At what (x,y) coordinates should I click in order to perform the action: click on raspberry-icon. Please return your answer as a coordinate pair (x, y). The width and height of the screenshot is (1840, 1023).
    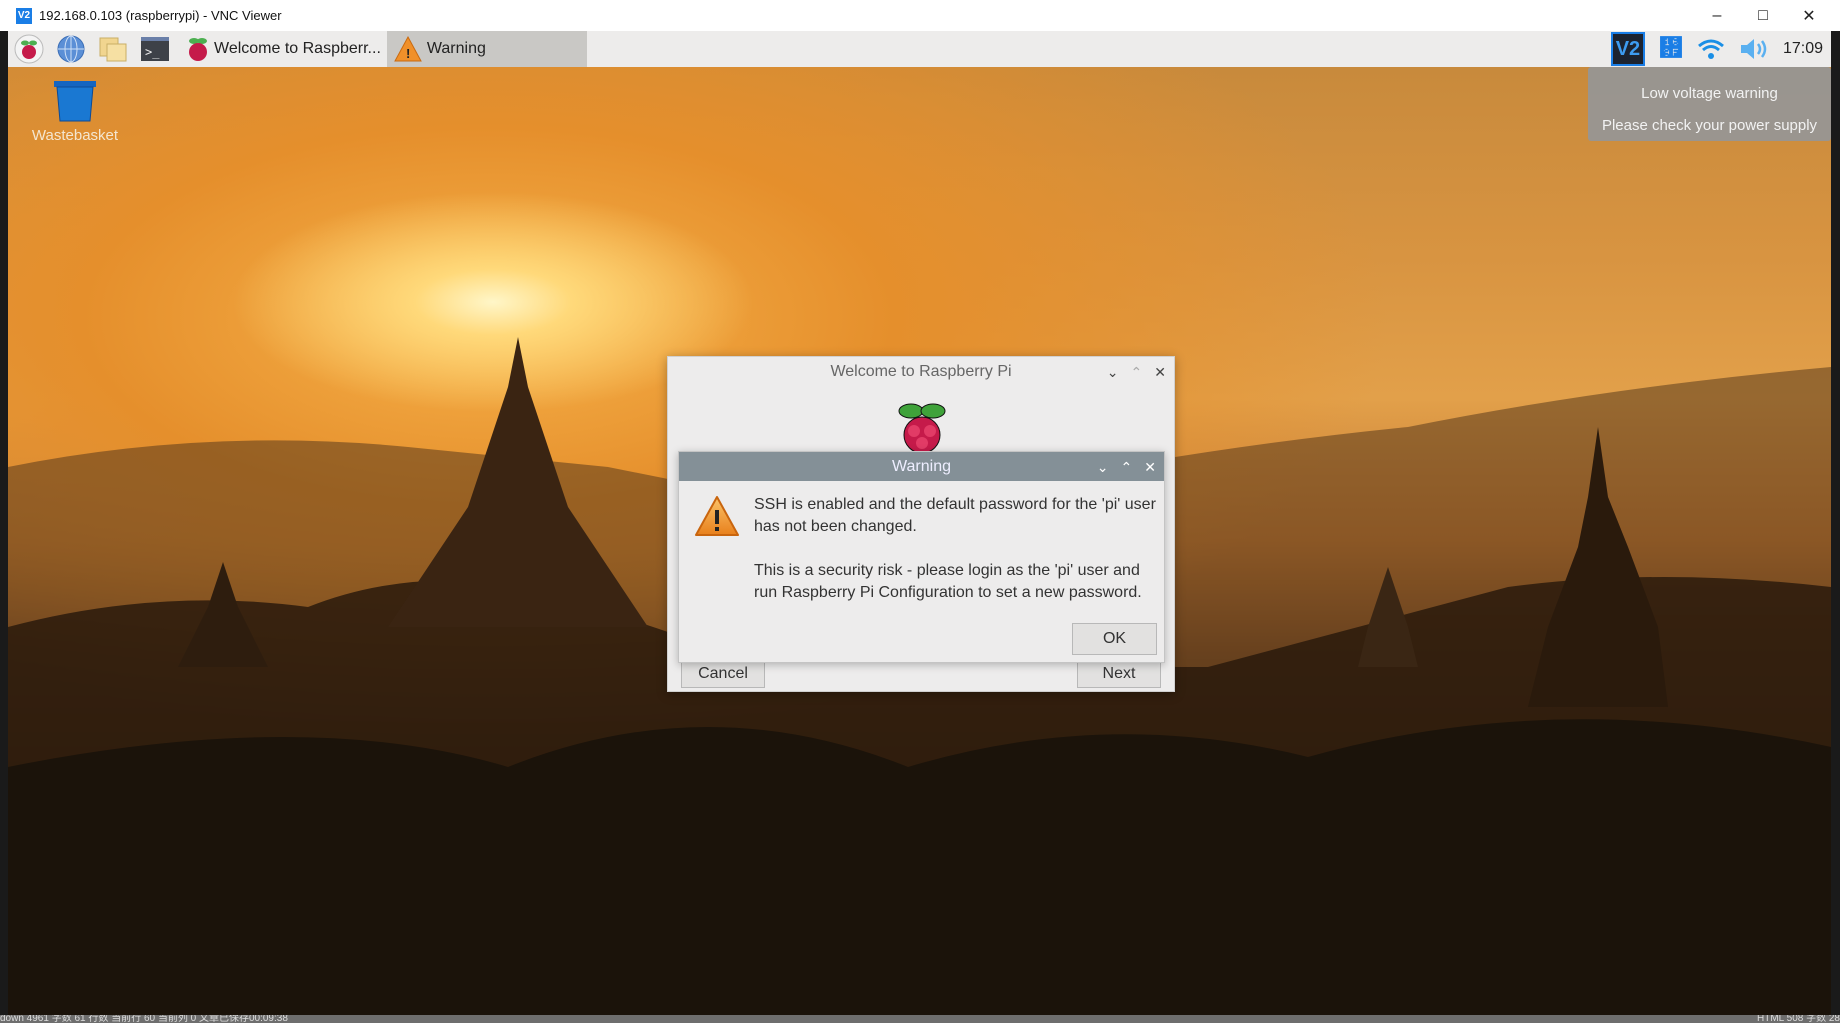
    Looking at the image, I should click on (198, 49).